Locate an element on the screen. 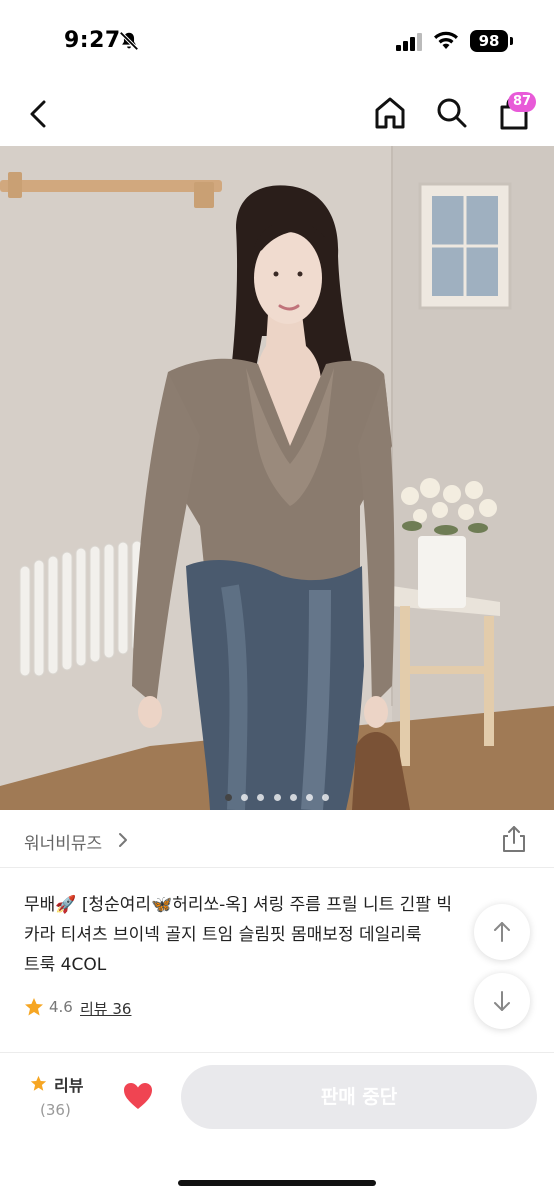  product-title-line: 카라 티셔츠 브이넥 골지 트임 슬림핏 몸매보정 데일리룩 is located at coordinates (223, 935).